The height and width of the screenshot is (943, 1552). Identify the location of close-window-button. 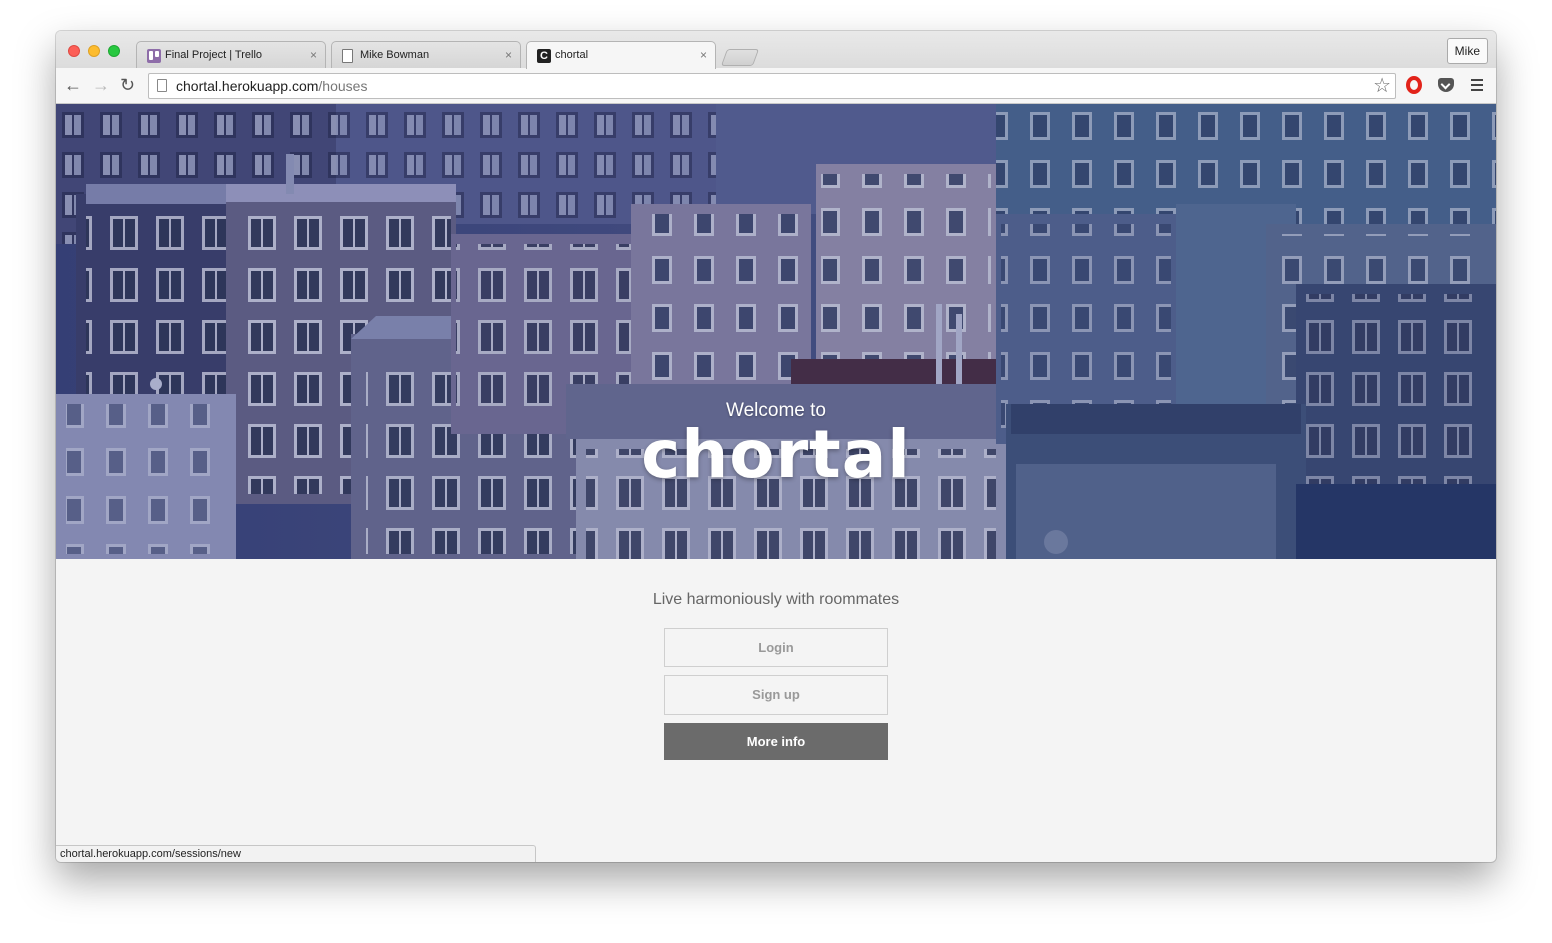
(74, 51).